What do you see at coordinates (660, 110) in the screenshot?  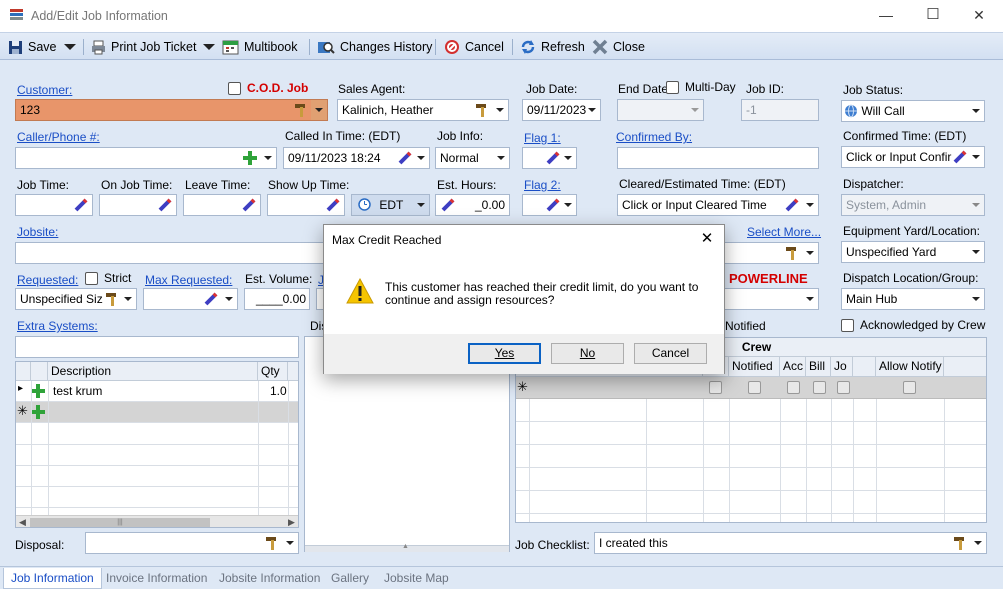 I see `end-date-field` at bounding box center [660, 110].